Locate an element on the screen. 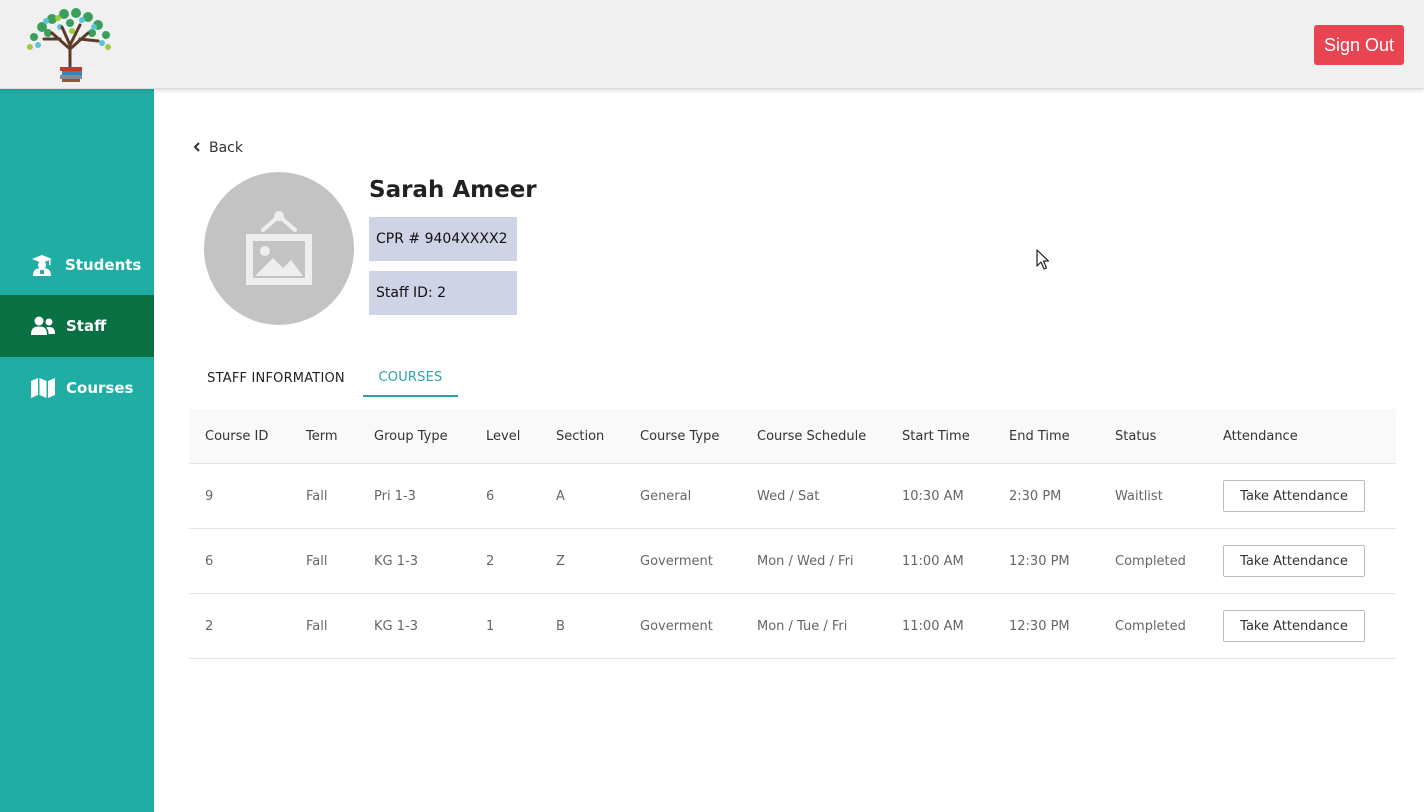  cell-schedule: Mon / Wed / Fri is located at coordinates (805, 561).